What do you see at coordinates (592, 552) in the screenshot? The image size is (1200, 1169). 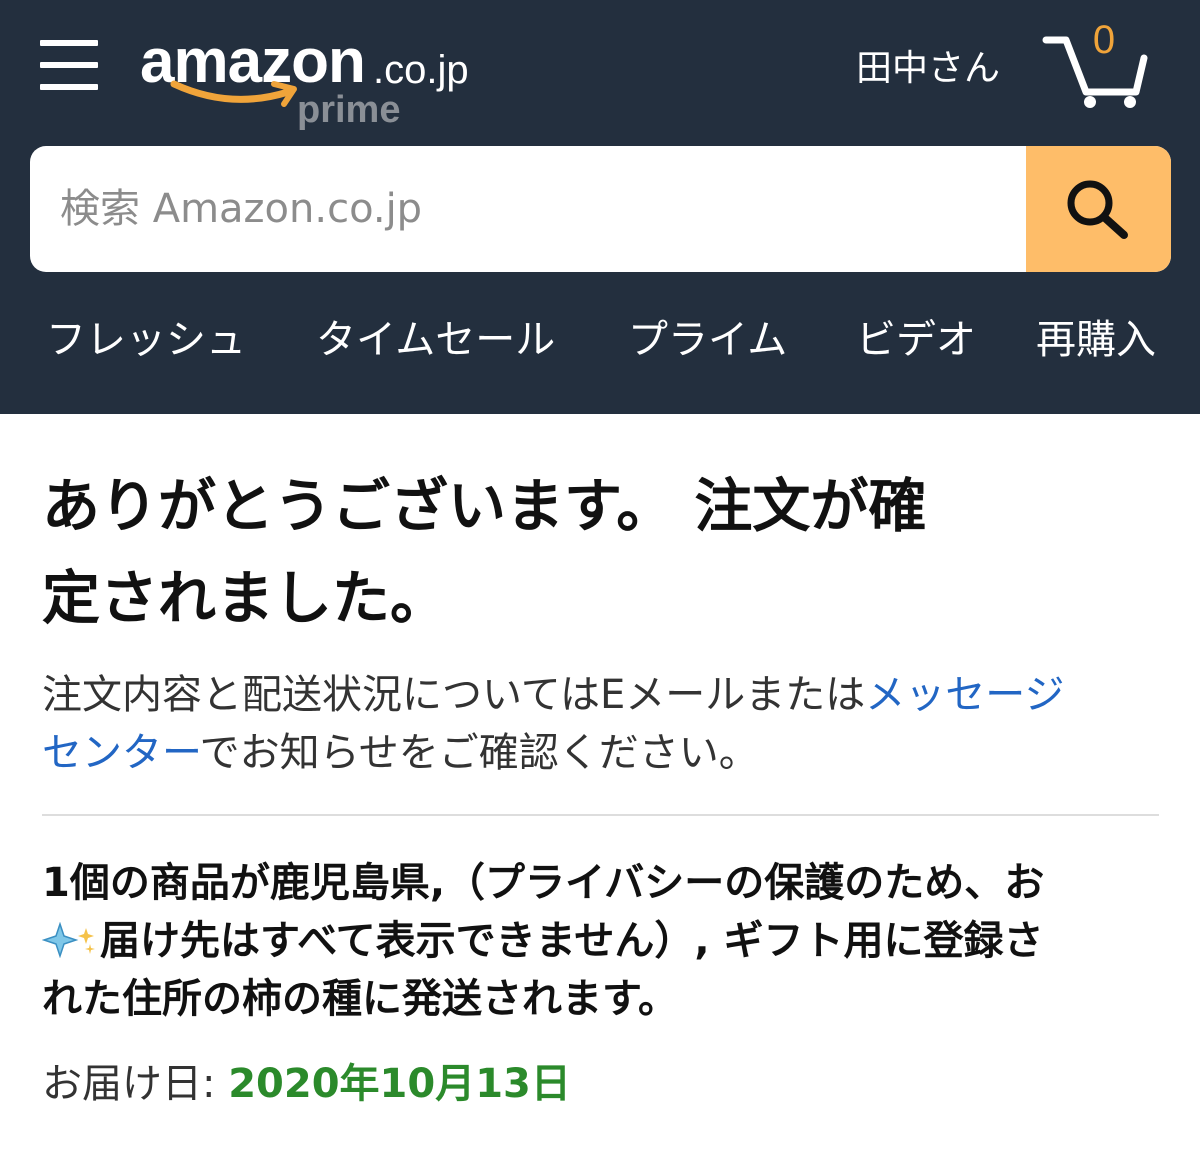 I see `page-title: ありがとうございます。 注文が確 定されました。` at bounding box center [592, 552].